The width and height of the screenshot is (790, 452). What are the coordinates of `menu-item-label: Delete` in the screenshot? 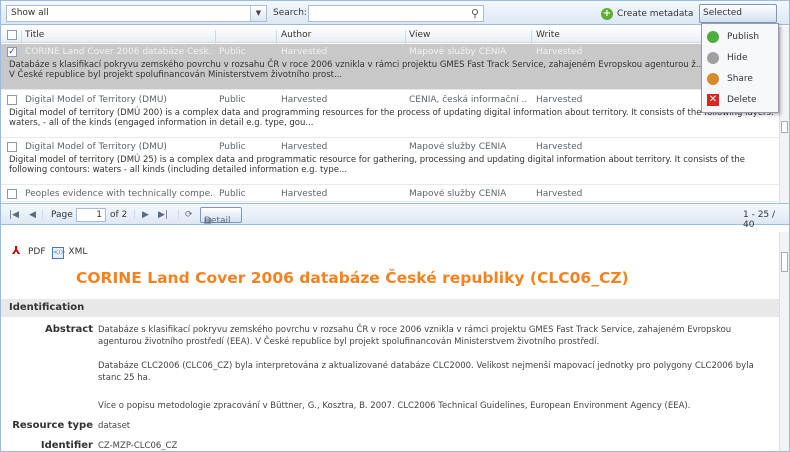 It's located at (742, 100).